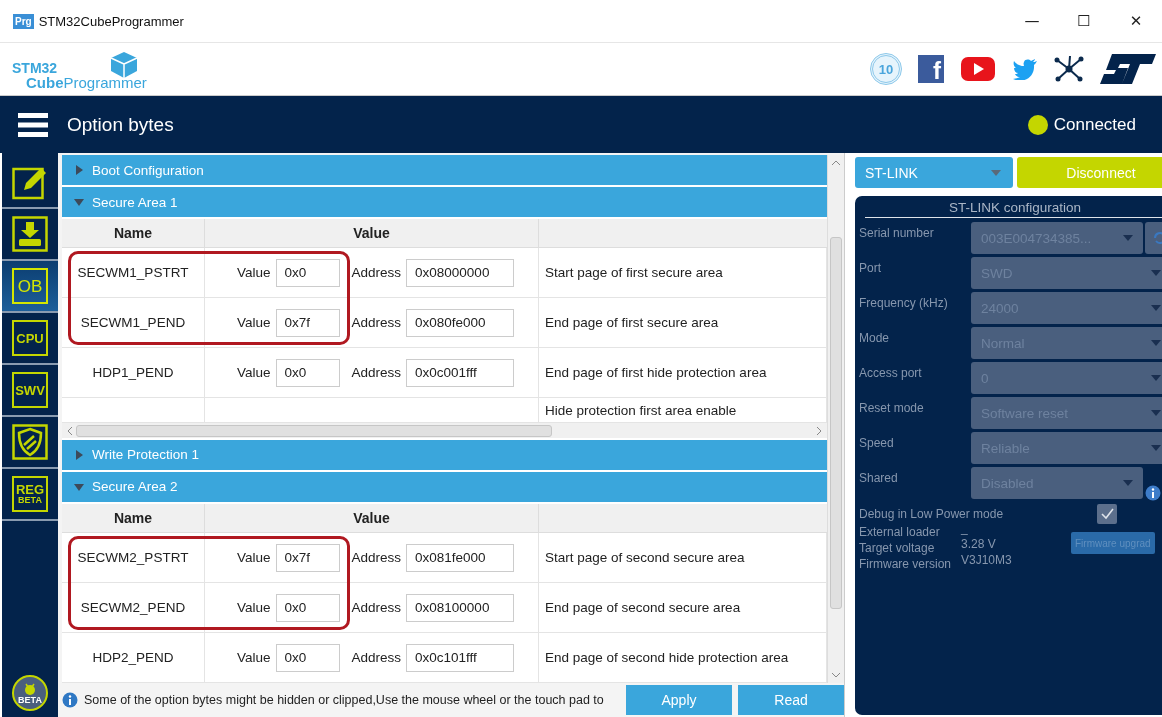 This screenshot has height=717, width=1162. I want to click on option-name: HDP2_PEND, so click(133, 657).